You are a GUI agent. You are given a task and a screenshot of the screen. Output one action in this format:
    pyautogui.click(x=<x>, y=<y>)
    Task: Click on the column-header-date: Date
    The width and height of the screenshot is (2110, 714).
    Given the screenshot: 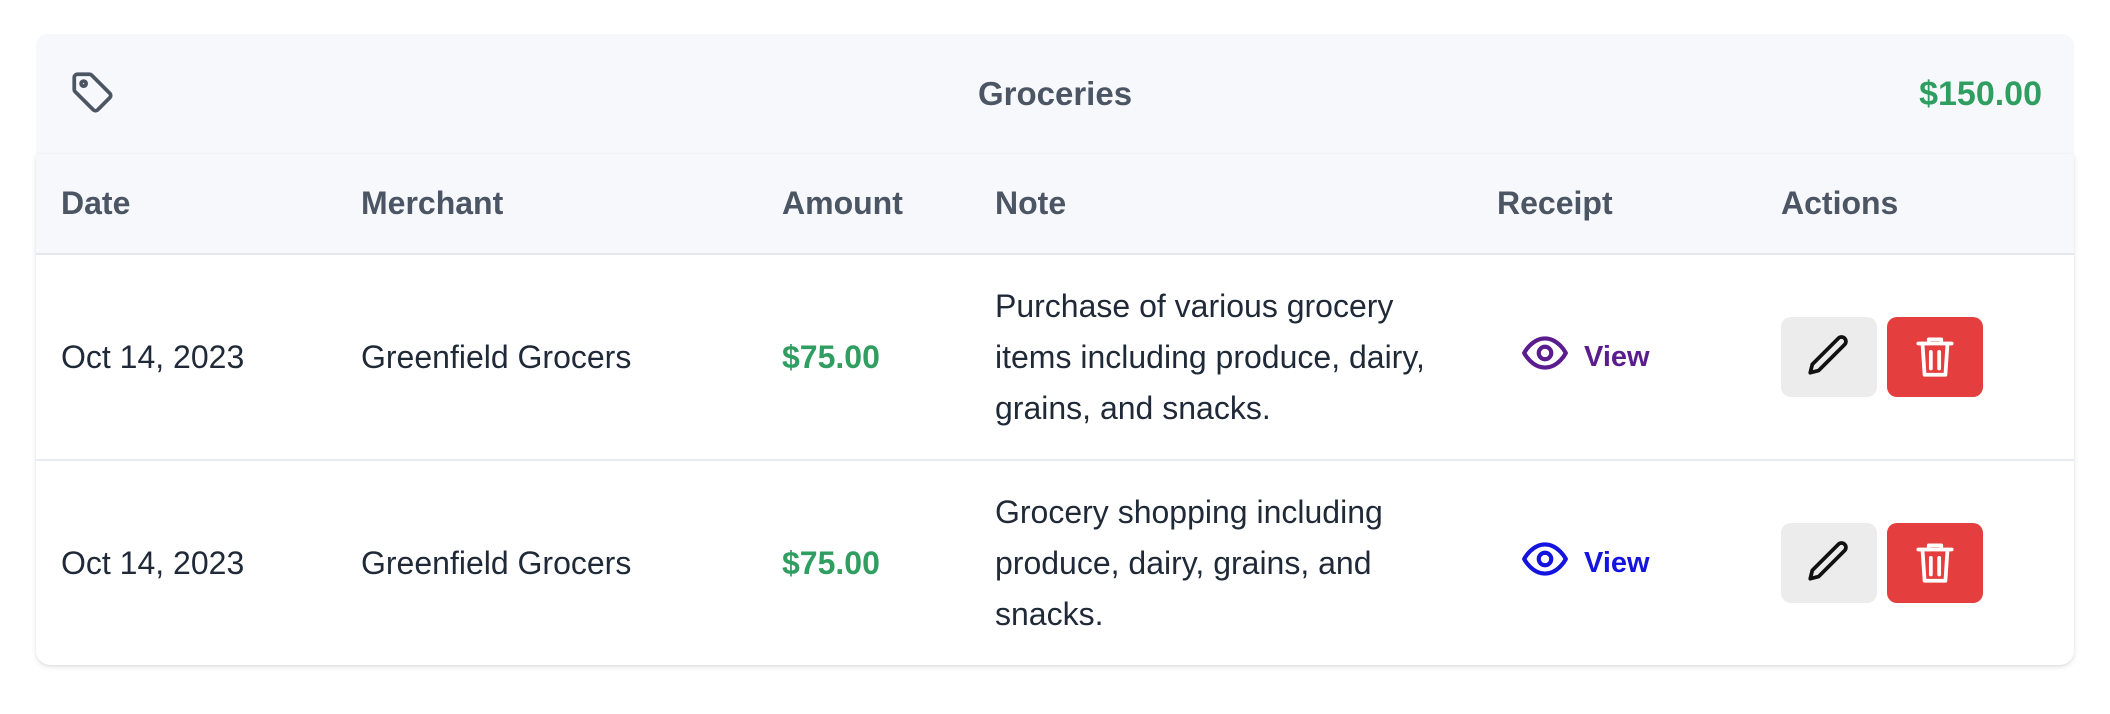 What is the action you would take?
    pyautogui.click(x=96, y=203)
    